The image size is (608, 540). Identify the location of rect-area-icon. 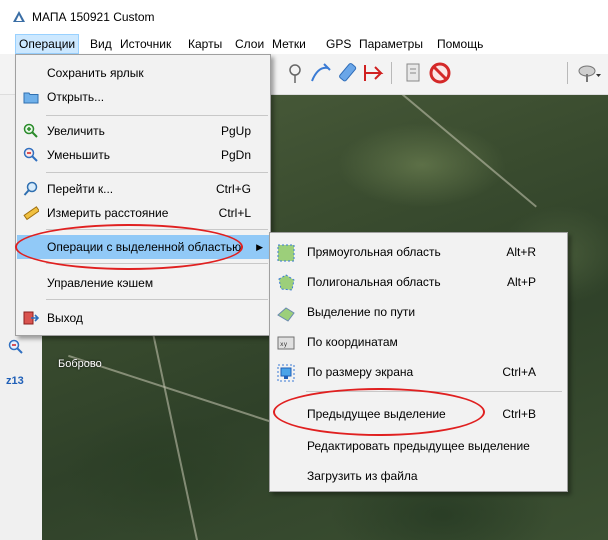
(286, 253).